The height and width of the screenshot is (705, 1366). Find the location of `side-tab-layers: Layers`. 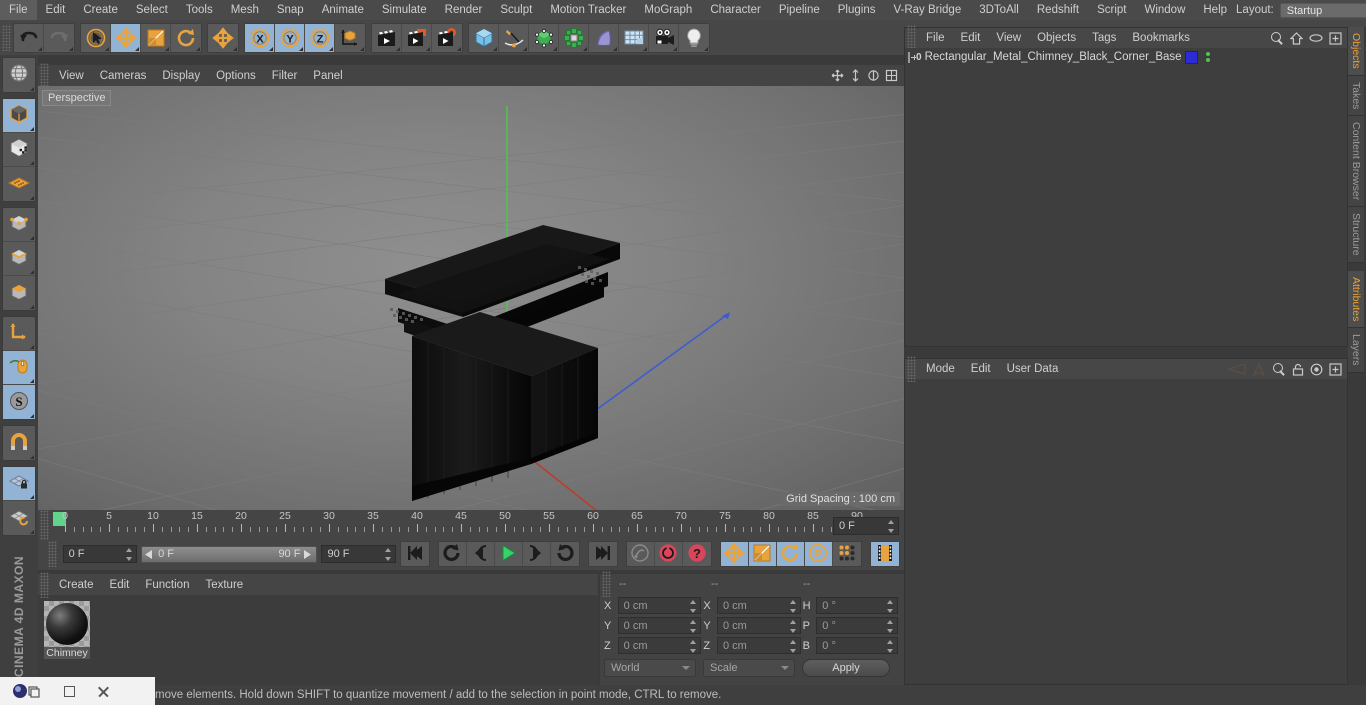

side-tab-layers: Layers is located at coordinates (1356, 350).